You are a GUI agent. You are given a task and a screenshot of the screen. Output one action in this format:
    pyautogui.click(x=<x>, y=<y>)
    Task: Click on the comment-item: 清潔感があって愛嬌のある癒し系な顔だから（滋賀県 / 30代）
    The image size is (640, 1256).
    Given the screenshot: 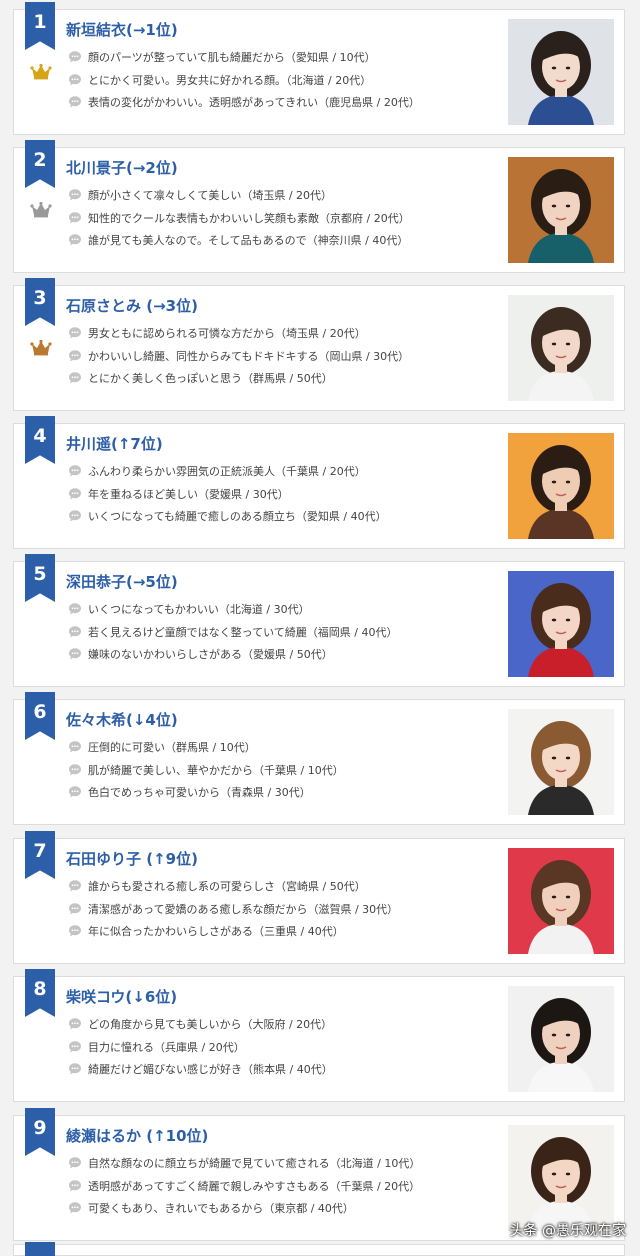 What is the action you would take?
    pyautogui.click(x=233, y=909)
    